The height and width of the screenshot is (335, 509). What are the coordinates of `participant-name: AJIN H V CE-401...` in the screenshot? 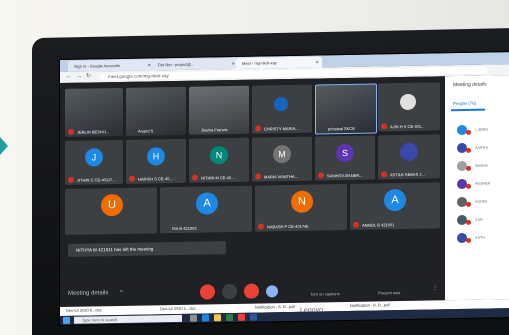 It's located at (407, 126).